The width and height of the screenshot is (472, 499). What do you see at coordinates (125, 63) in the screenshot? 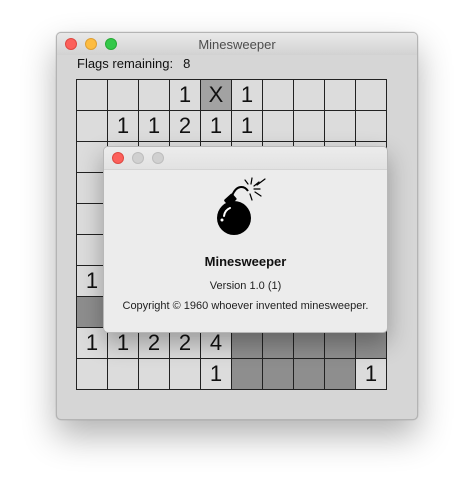
I see `flags-label: Flags remaining:` at bounding box center [125, 63].